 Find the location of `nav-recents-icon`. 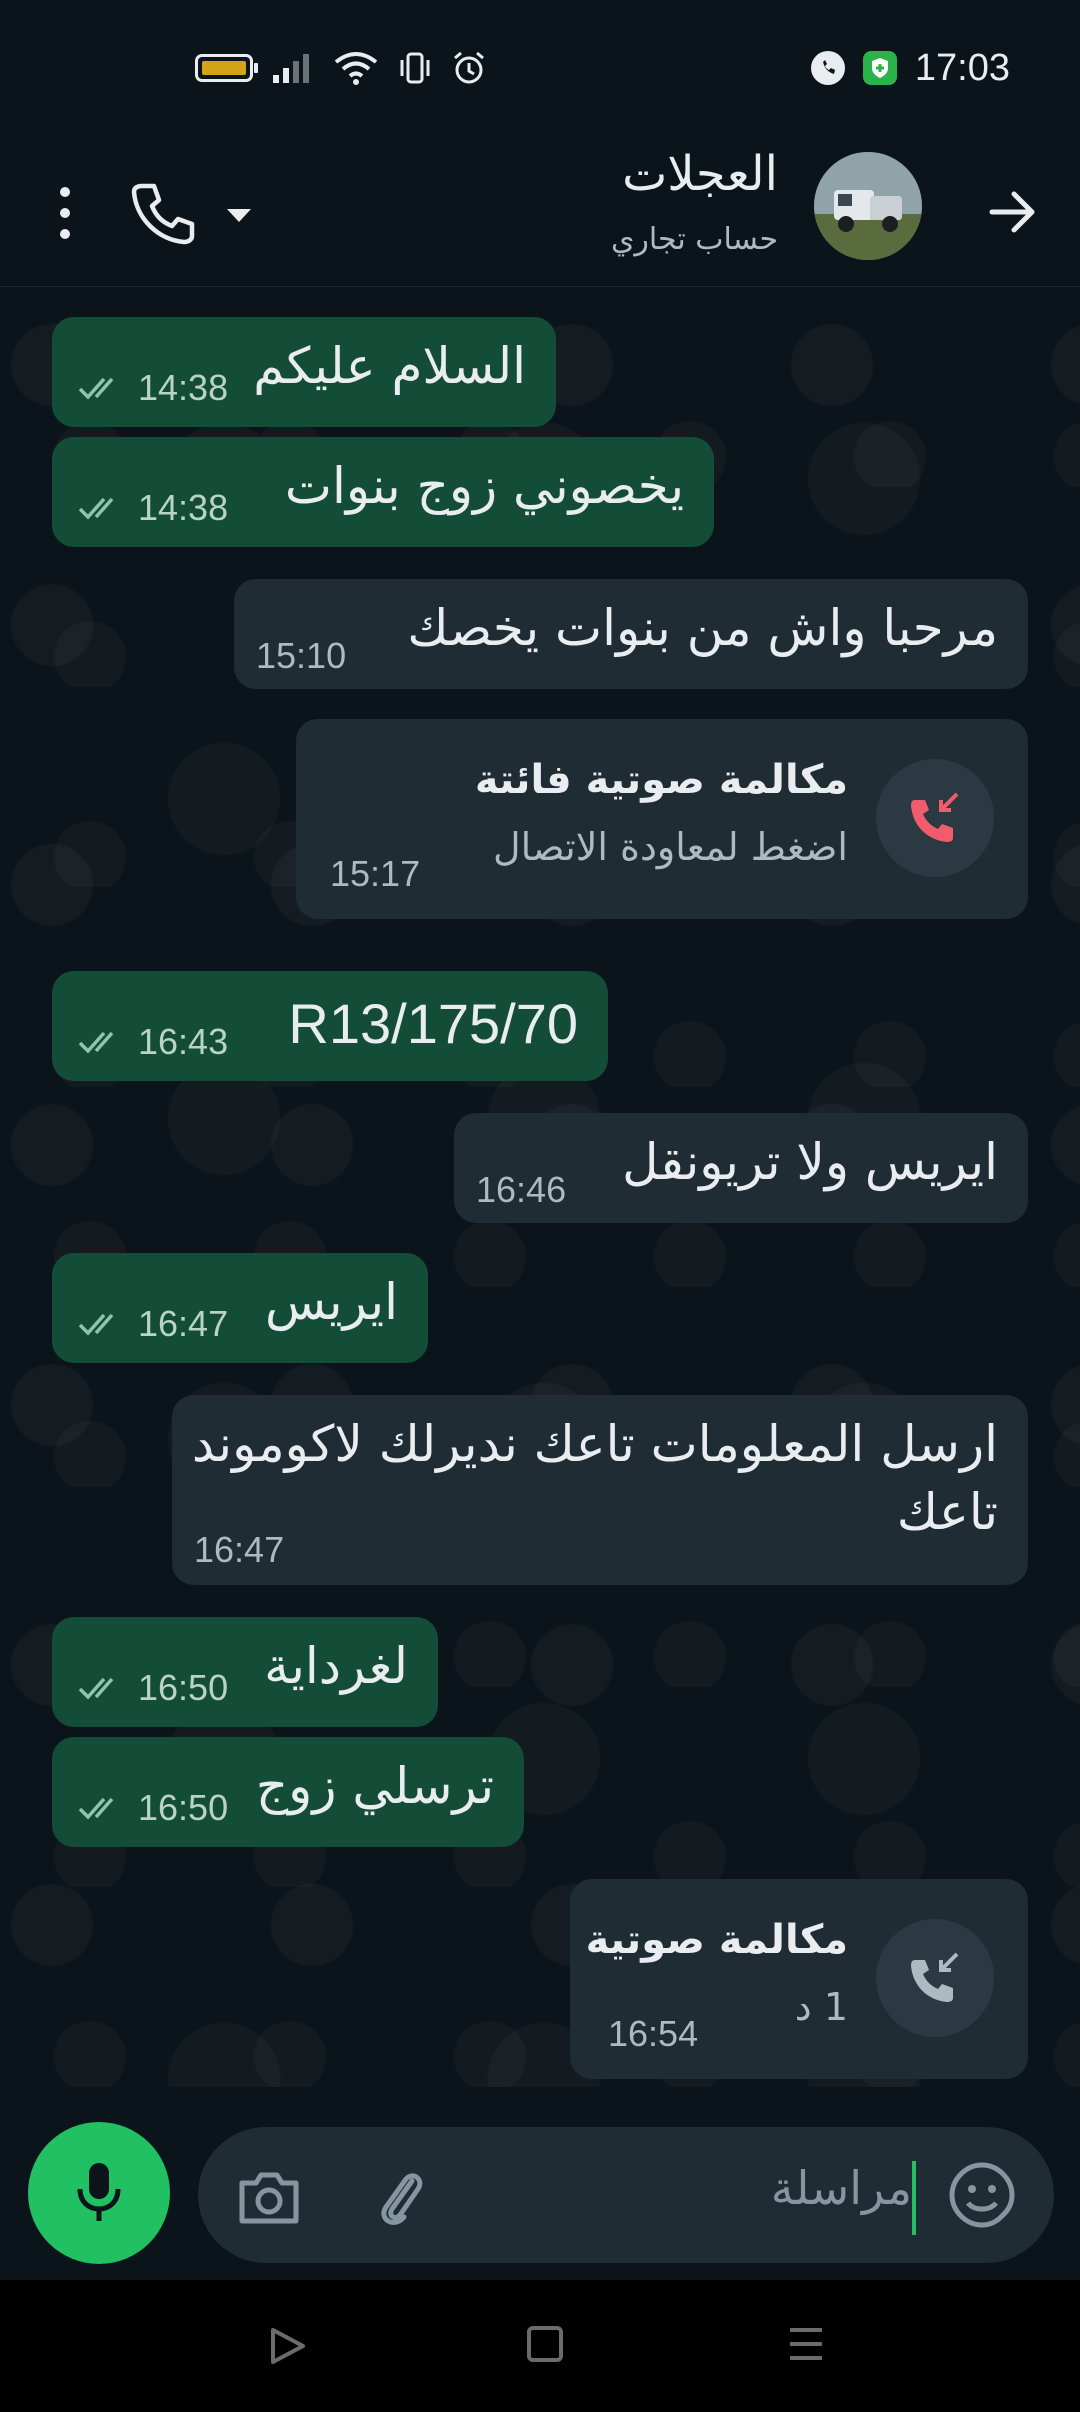

nav-recents-icon is located at coordinates (806, 2344).